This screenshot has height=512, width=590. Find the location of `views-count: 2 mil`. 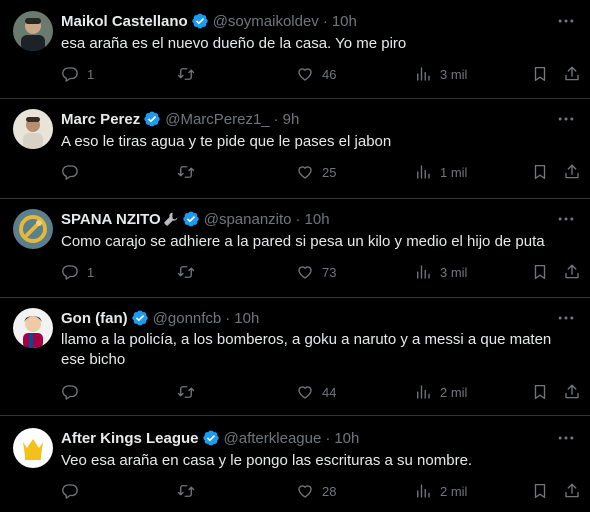

views-count: 2 mil is located at coordinates (454, 491).